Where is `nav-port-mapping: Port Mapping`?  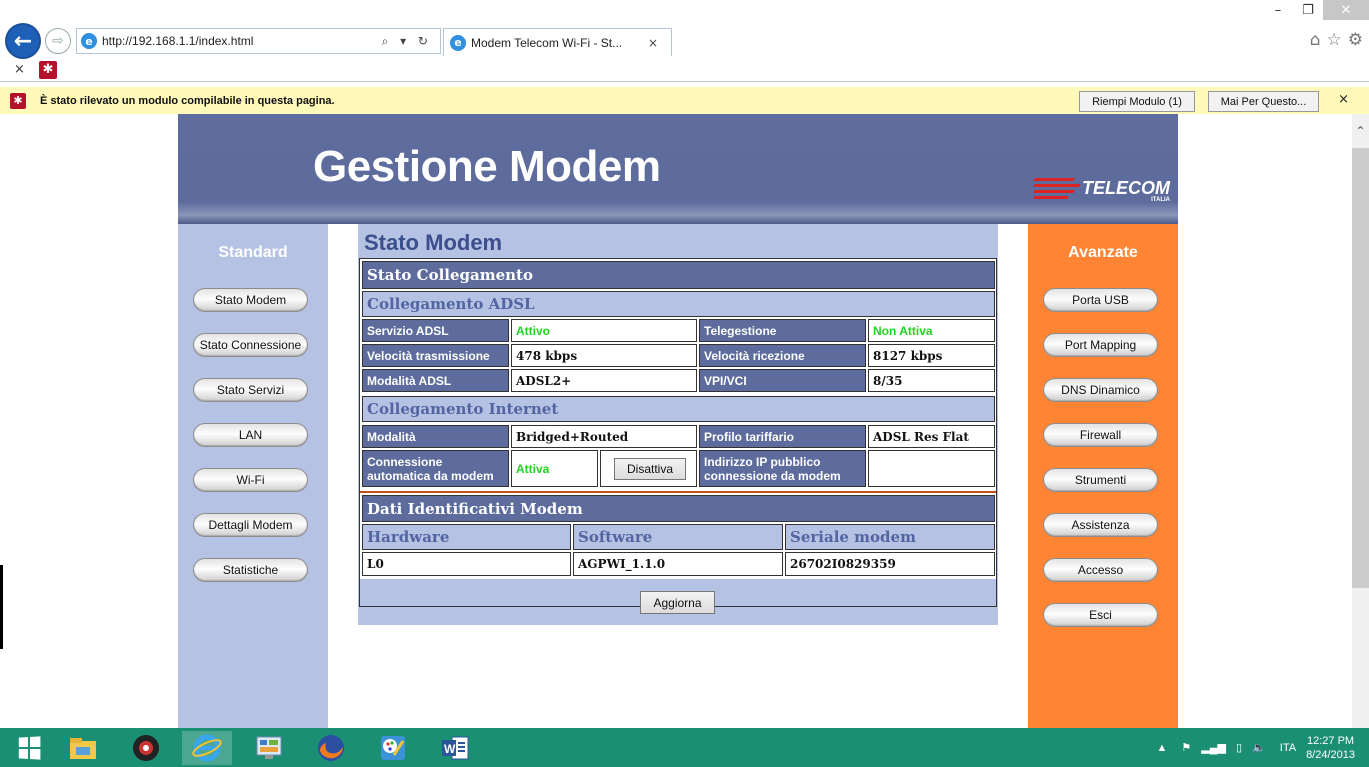
nav-port-mapping: Port Mapping is located at coordinates (1100, 345).